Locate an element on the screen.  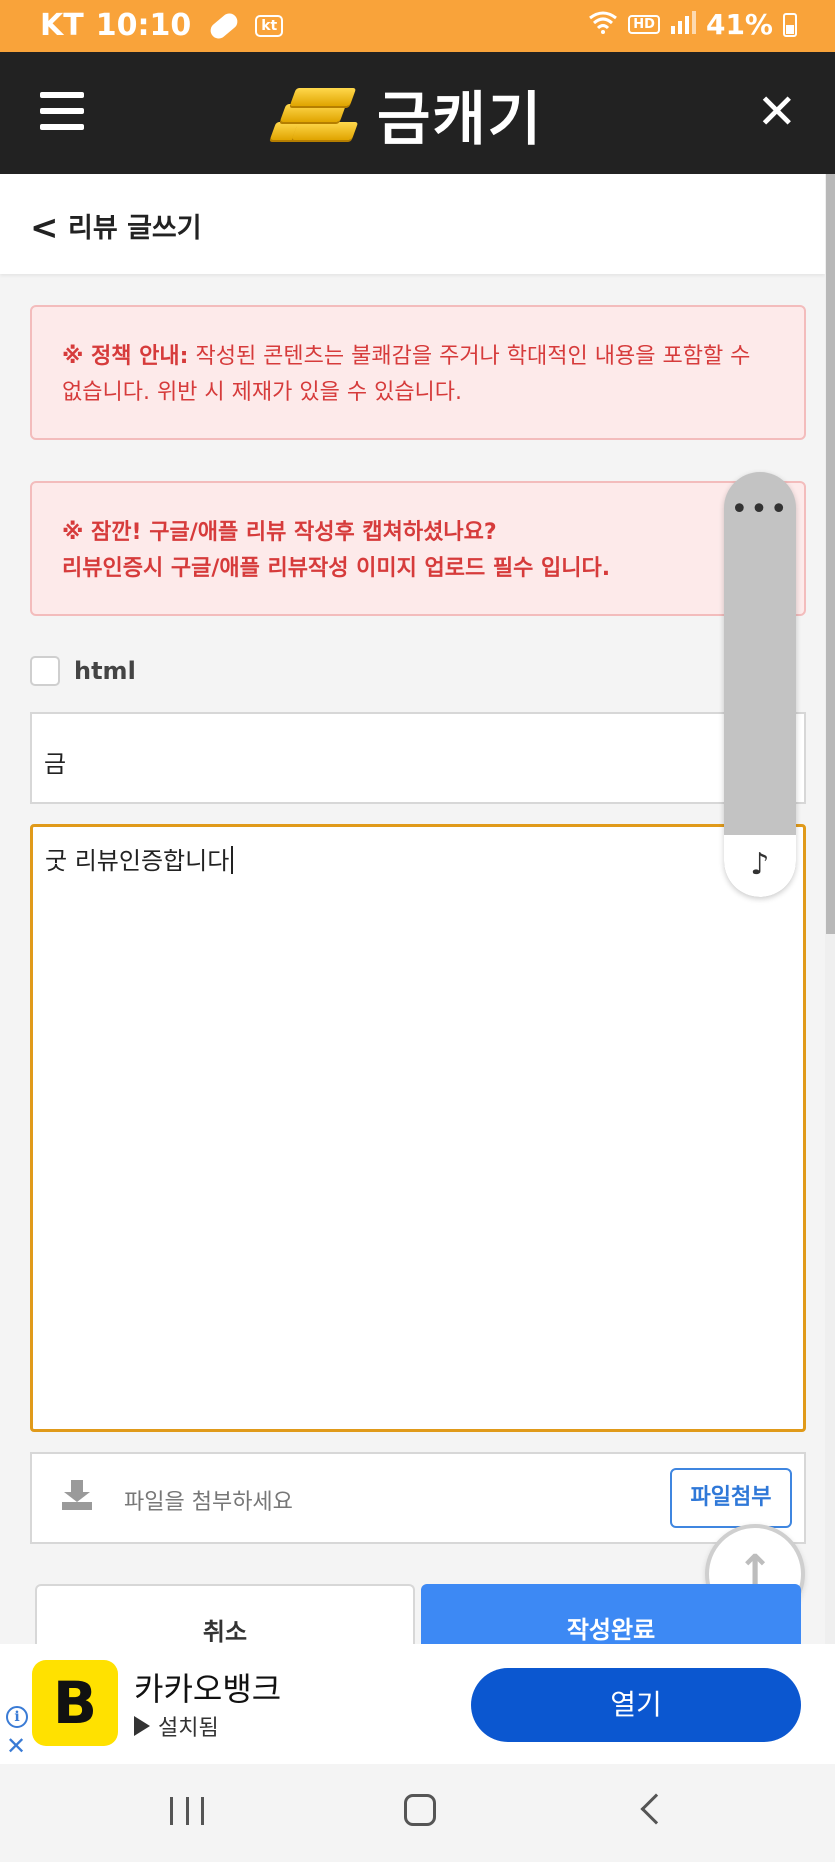
clock: 10:10 is located at coordinates (143, 25).